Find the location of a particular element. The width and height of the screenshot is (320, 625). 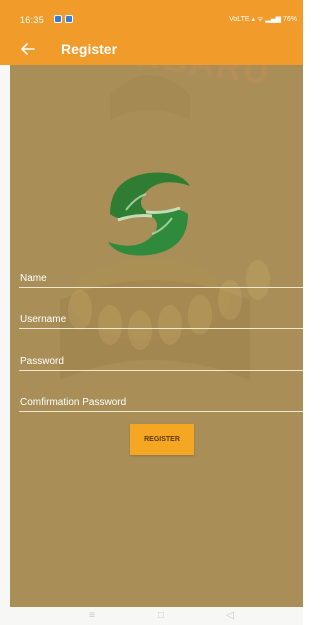

home-icon: □ is located at coordinates (161, 616).